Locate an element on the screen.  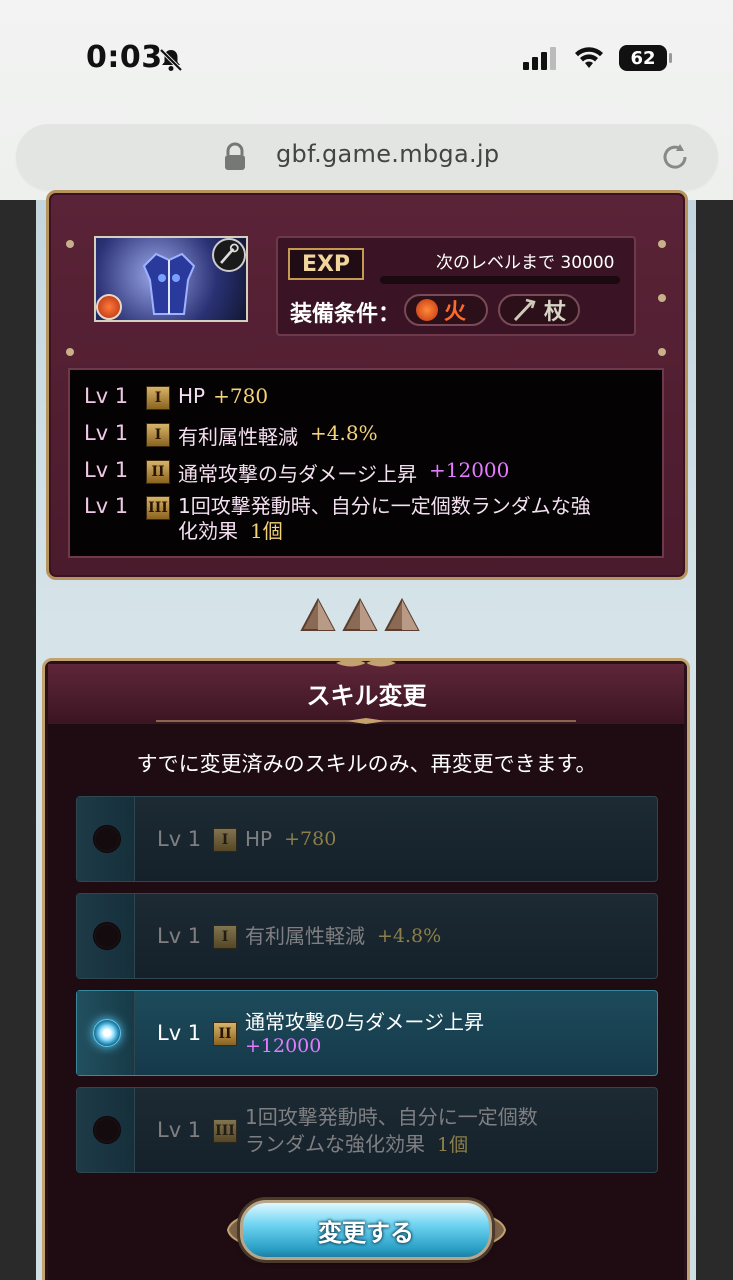
skill-option-selected: Lv 1 II 通常攻撃の与ダメージ上昇 +12000 is located at coordinates (367, 1033).